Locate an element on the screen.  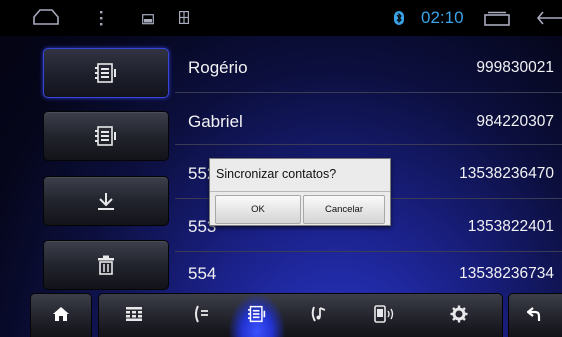
clock: 02:10 is located at coordinates (442, 17).